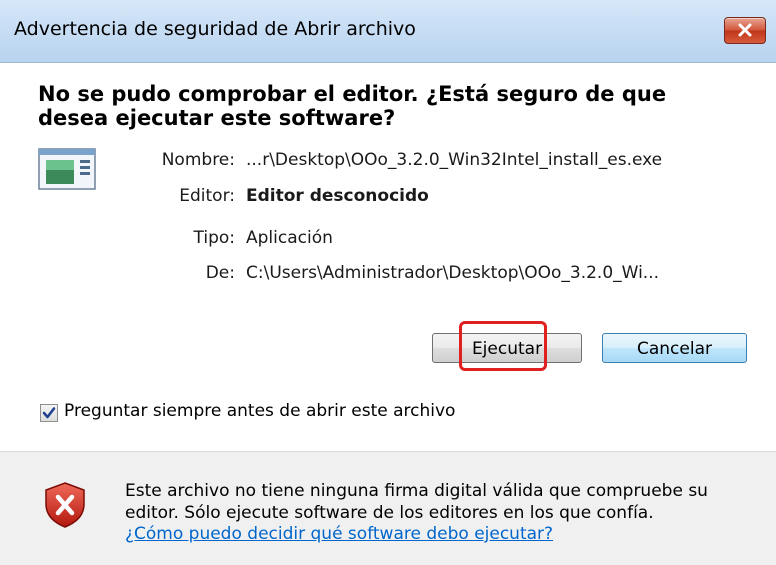 This screenshot has width=776, height=565. I want to click on type-value: Aplicación, so click(289, 238).